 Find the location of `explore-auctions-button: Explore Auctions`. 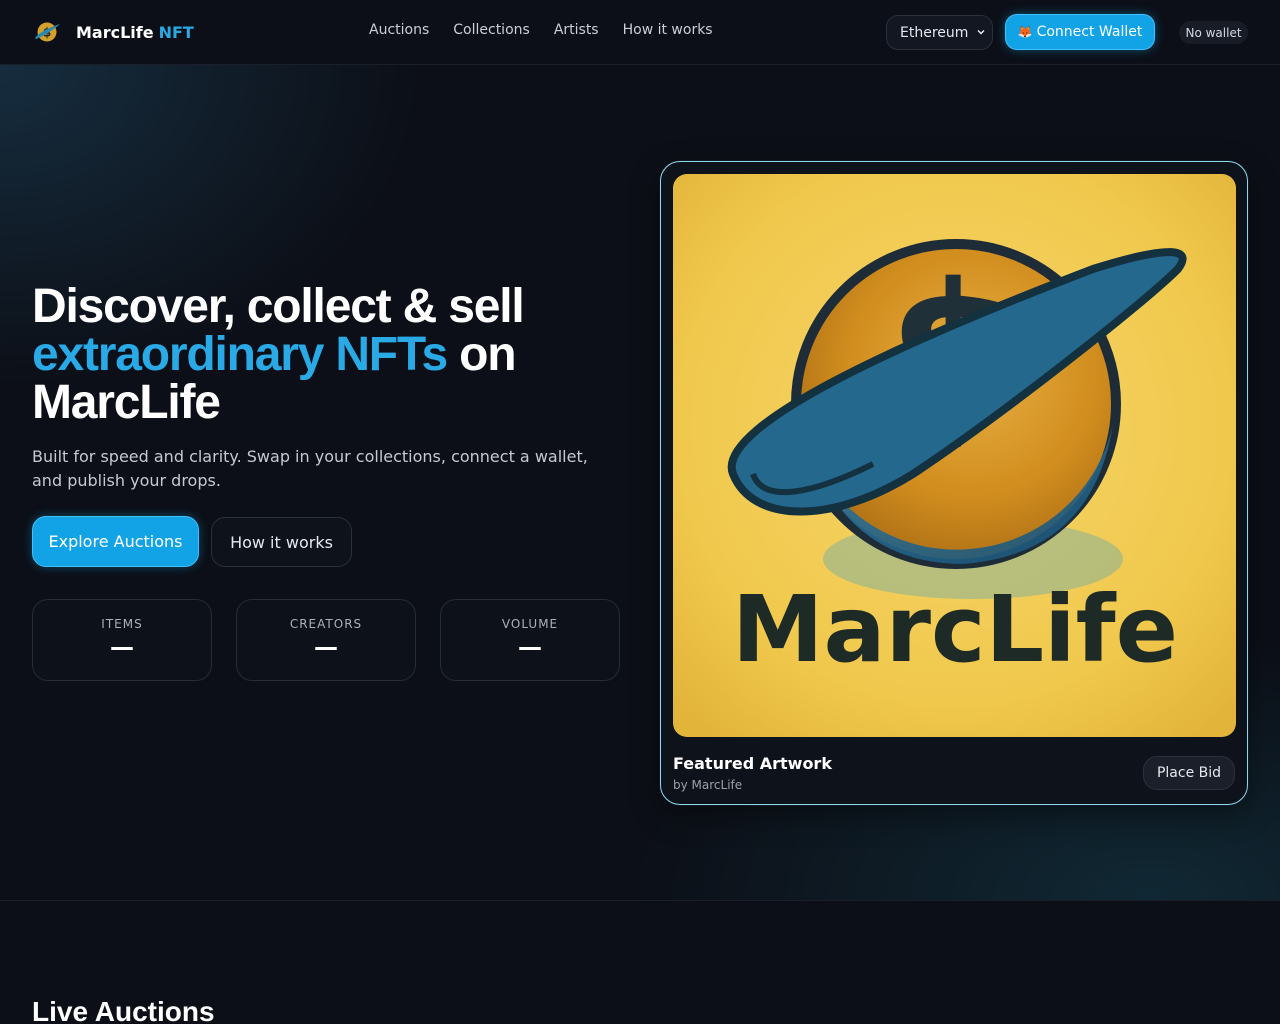

explore-auctions-button: Explore Auctions is located at coordinates (115, 541).